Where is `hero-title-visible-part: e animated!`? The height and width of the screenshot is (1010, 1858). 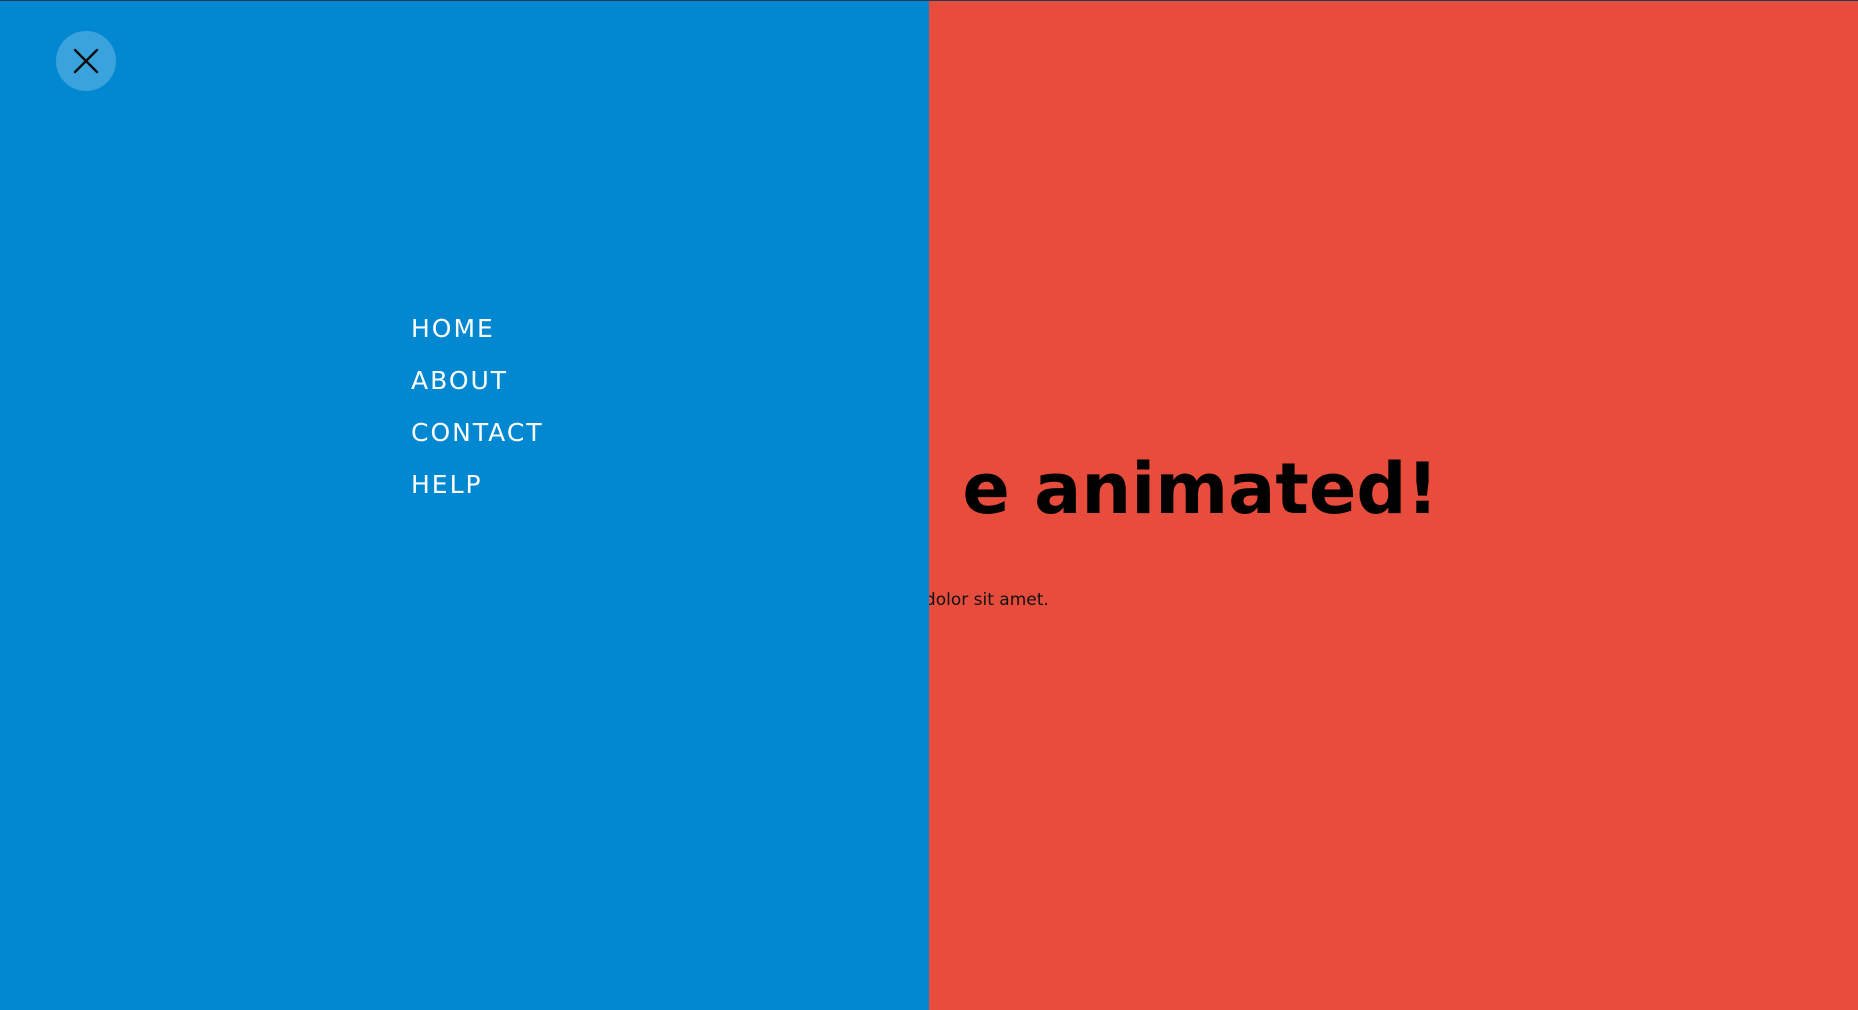 hero-title-visible-part: e animated! is located at coordinates (1200, 489).